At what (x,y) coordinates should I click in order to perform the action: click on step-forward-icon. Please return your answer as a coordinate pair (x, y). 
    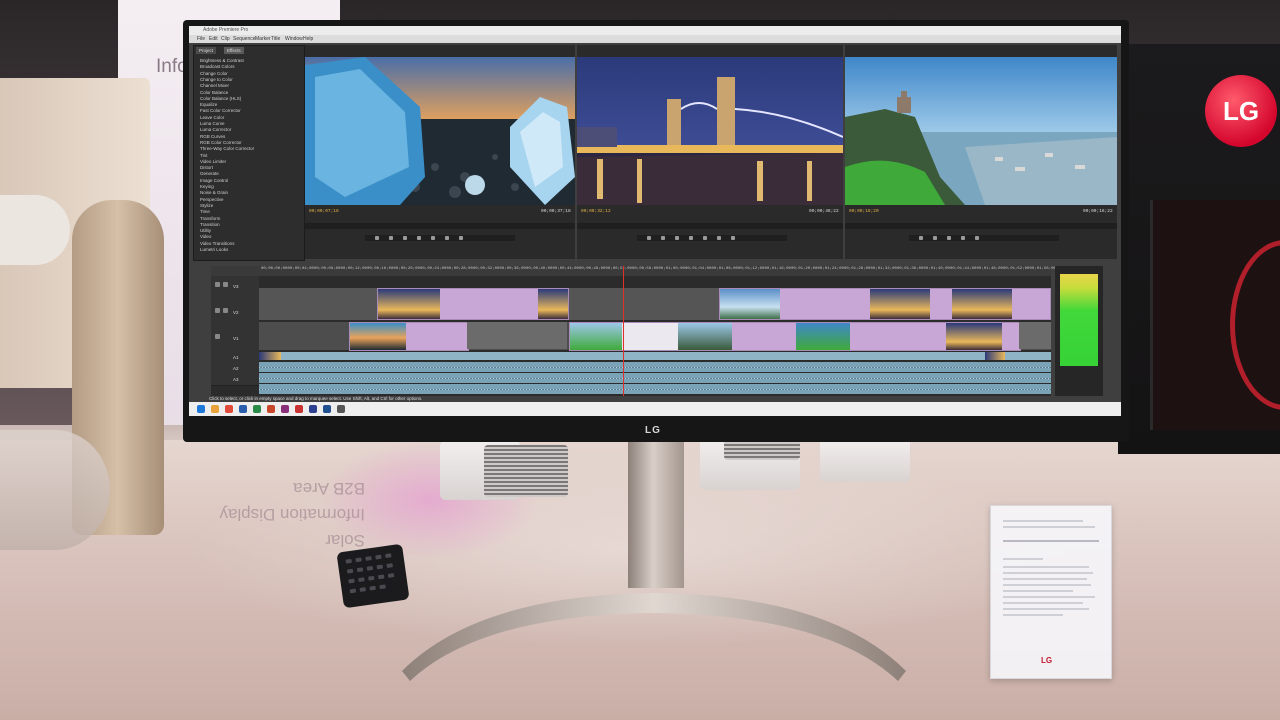
    Looking at the image, I should click on (433, 238).